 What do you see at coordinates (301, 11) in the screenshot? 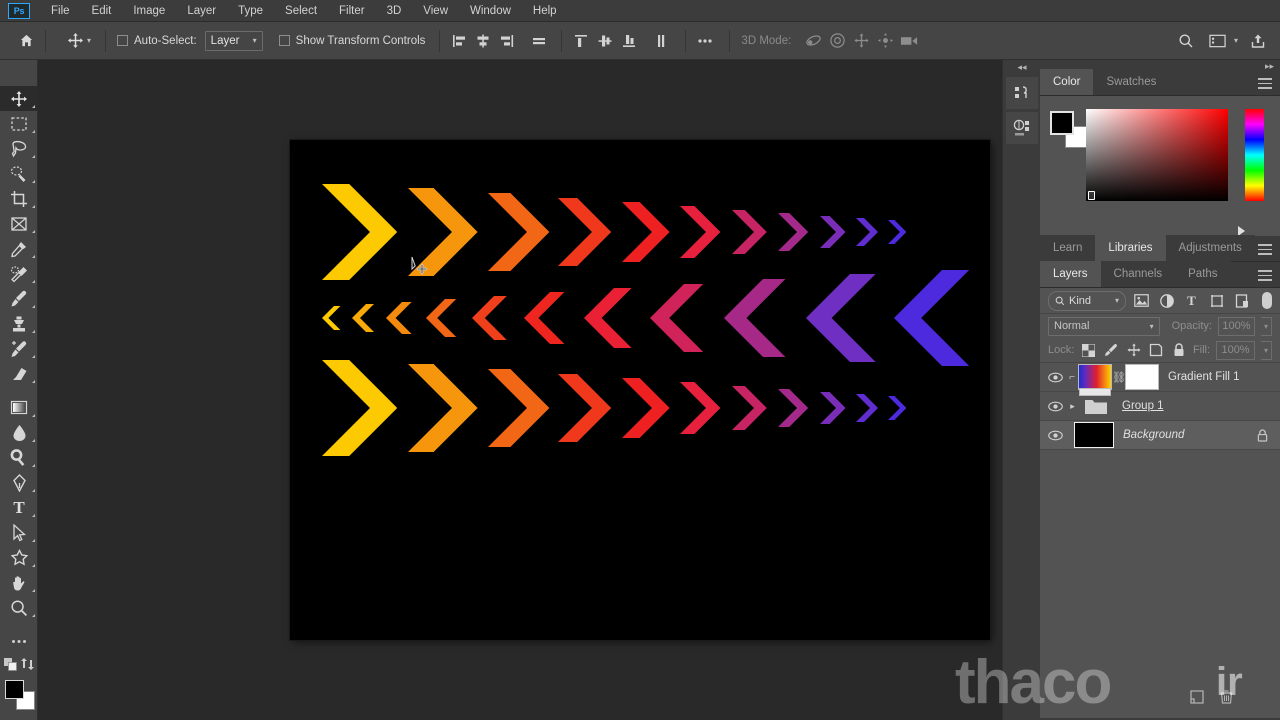
I see `menu-select: Select` at bounding box center [301, 11].